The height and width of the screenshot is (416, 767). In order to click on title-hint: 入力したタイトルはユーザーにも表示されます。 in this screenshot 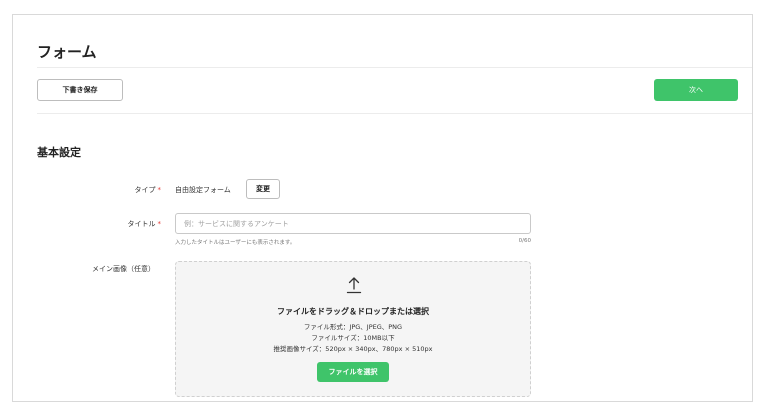, I will do `click(235, 243)`.